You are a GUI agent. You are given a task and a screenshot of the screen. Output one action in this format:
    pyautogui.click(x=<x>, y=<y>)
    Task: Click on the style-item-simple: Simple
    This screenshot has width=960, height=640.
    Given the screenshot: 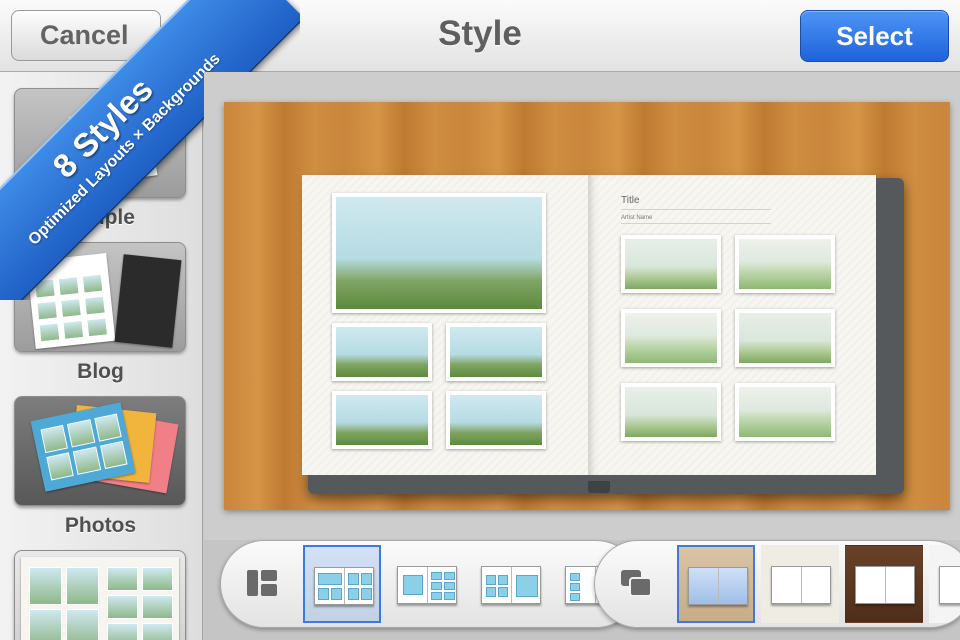 What is the action you would take?
    pyautogui.click(x=100, y=159)
    